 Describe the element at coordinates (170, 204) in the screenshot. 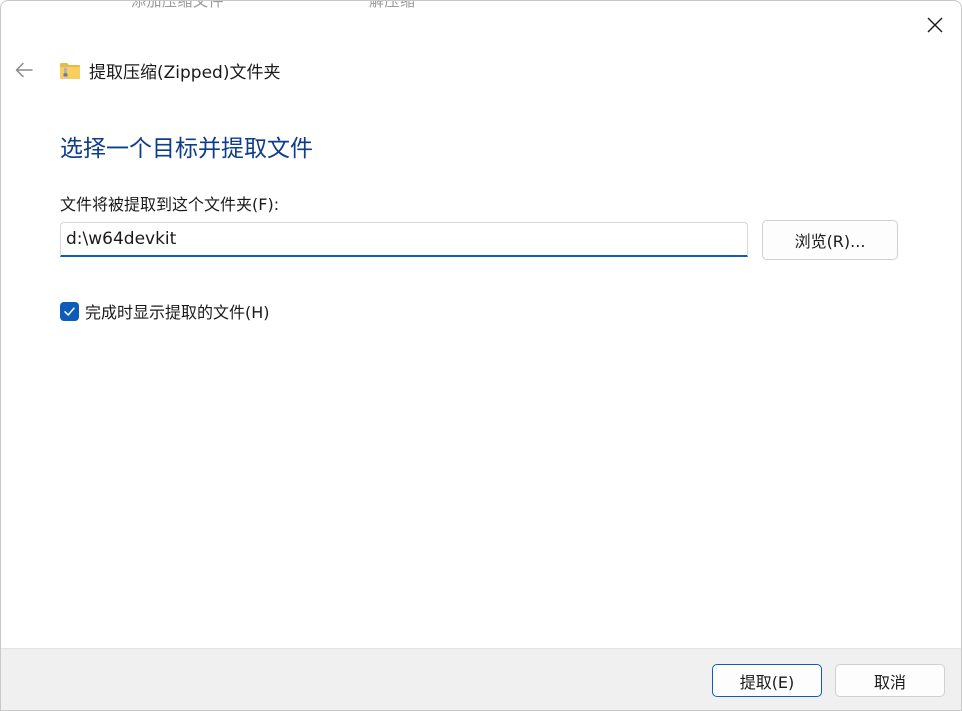

I see `destination-label: 文件将被提取到这个文件夹(F):` at that location.